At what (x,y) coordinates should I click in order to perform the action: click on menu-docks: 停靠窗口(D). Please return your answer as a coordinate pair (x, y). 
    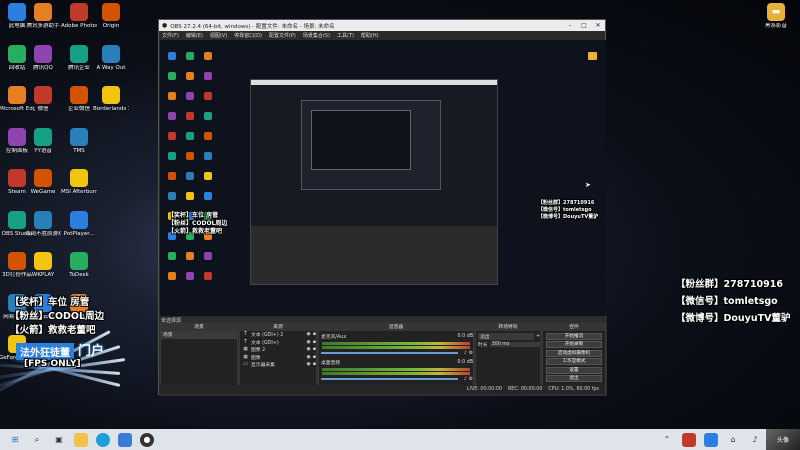
    Looking at the image, I should click on (248, 35).